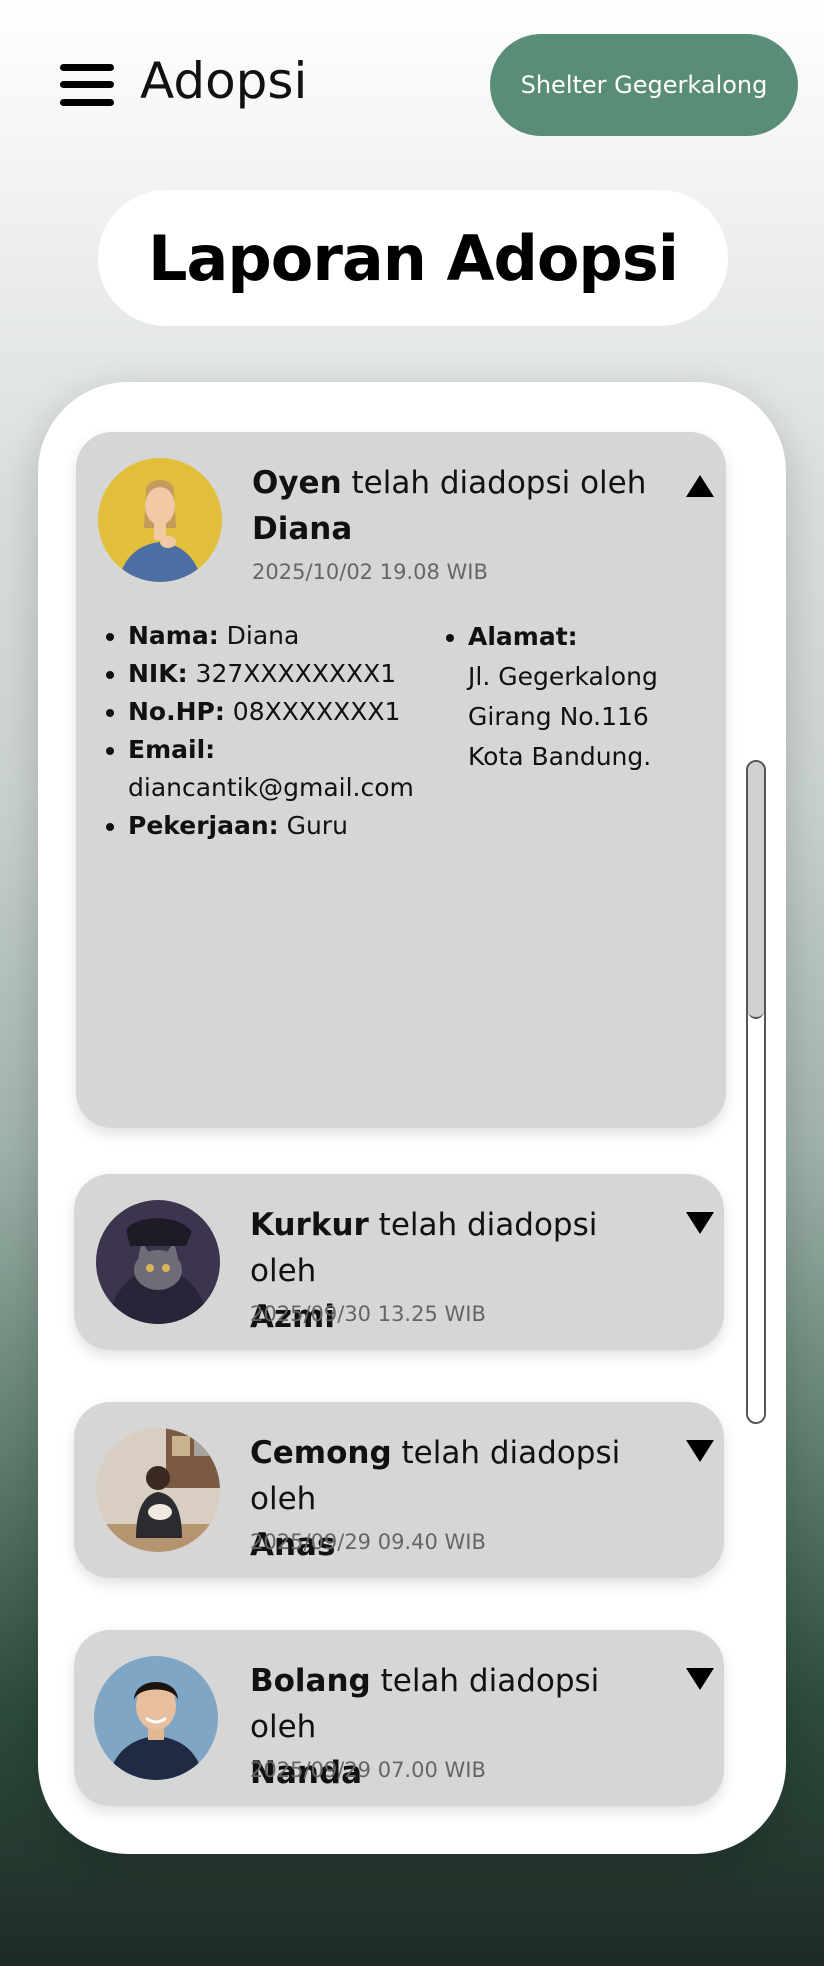  What do you see at coordinates (368, 1542) in the screenshot?
I see `report-date: 2025/09/29 09.40 WIB` at bounding box center [368, 1542].